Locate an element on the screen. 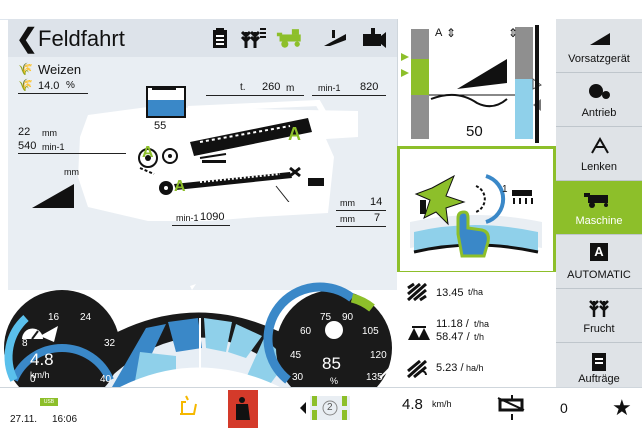 This screenshot has width=642, height=433. speed-gauge-value: 4.8 is located at coordinates (42, 359).